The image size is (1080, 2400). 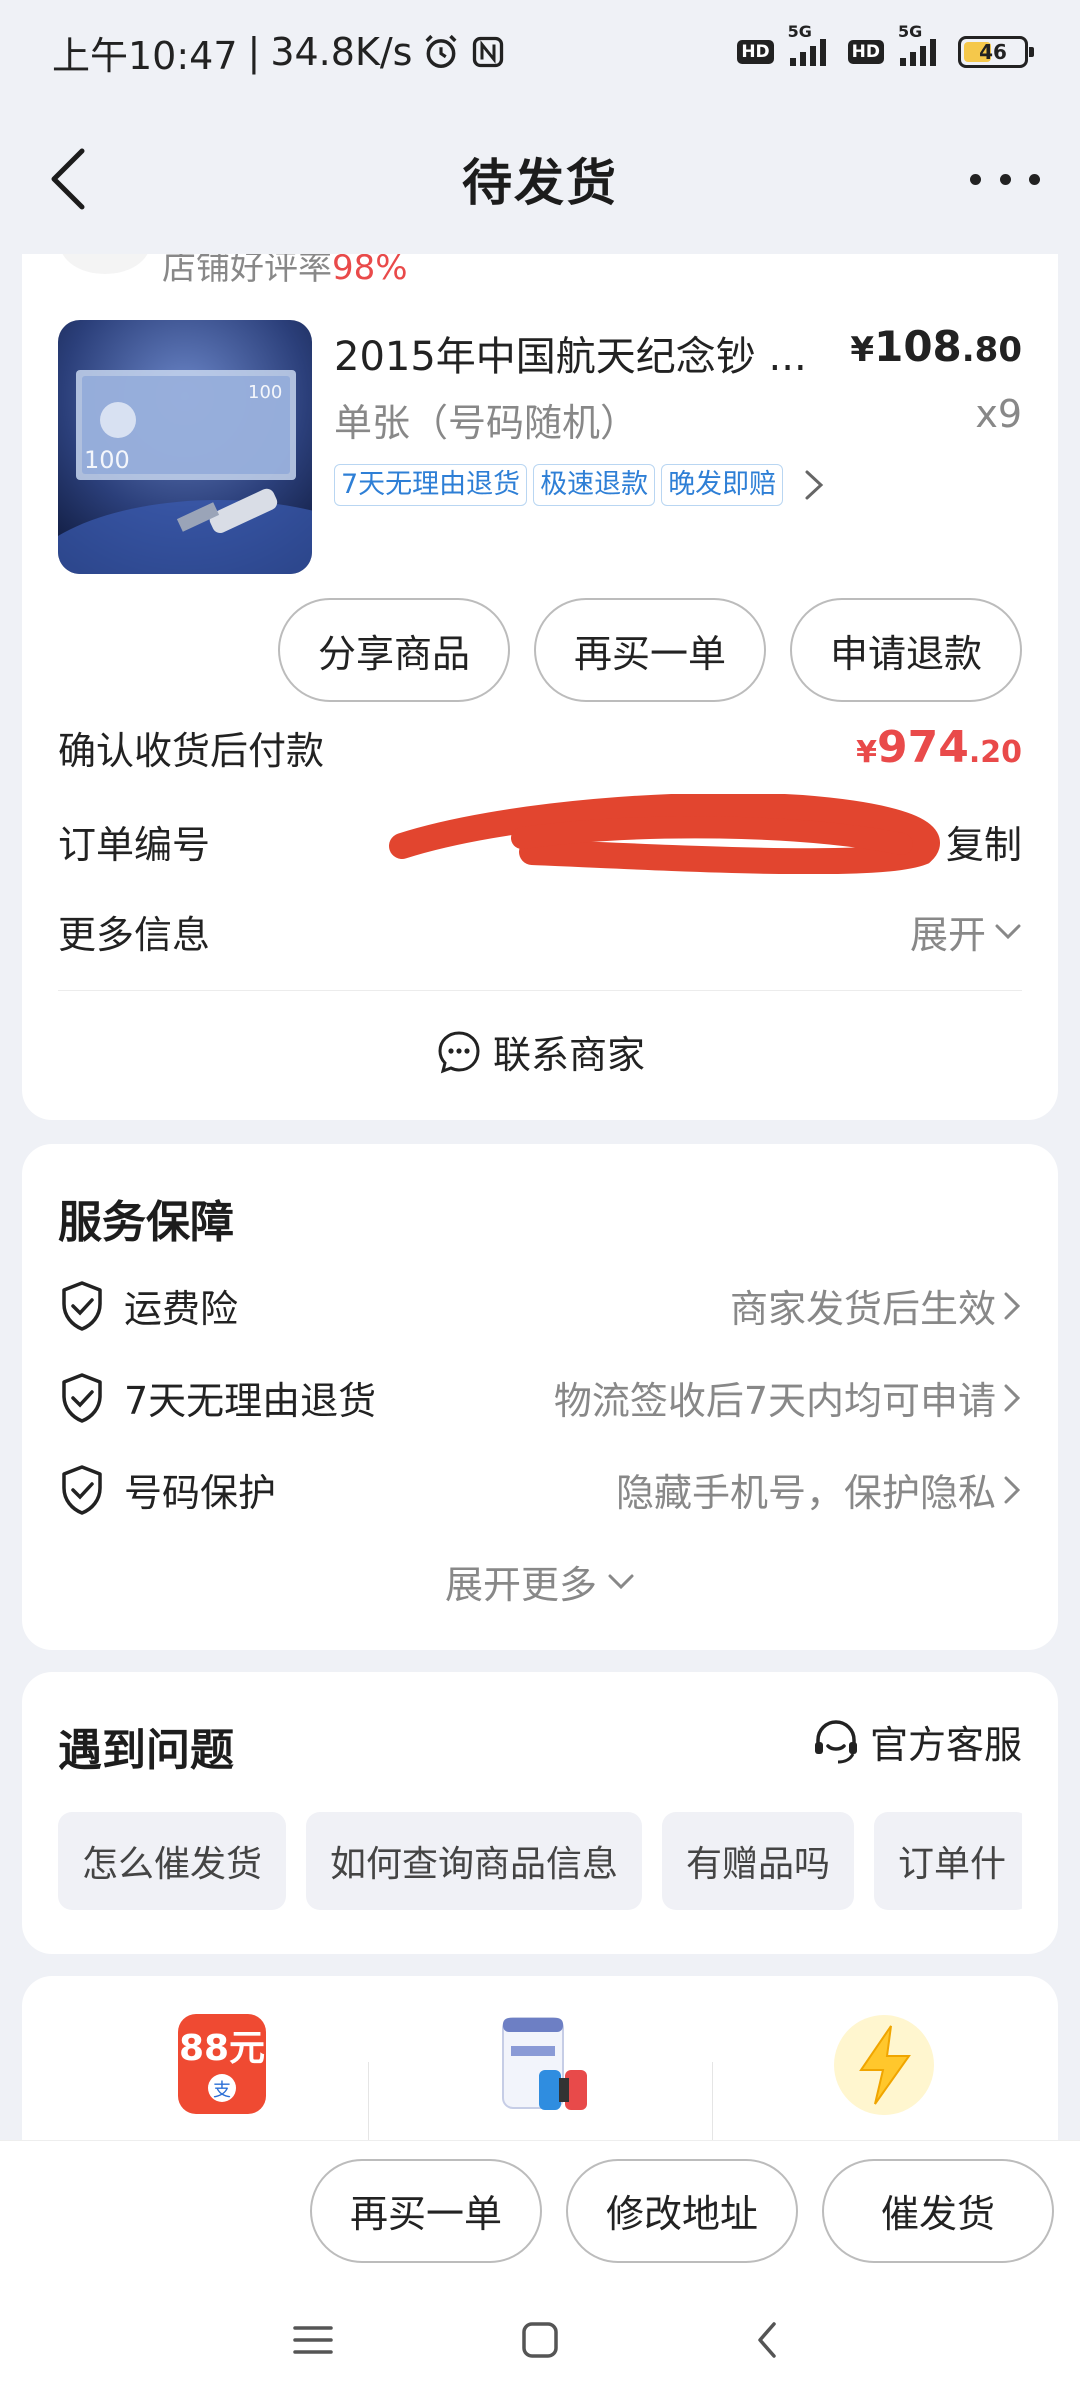 I want to click on service-row-right: 商家发货后生效, so click(x=876, y=1305).